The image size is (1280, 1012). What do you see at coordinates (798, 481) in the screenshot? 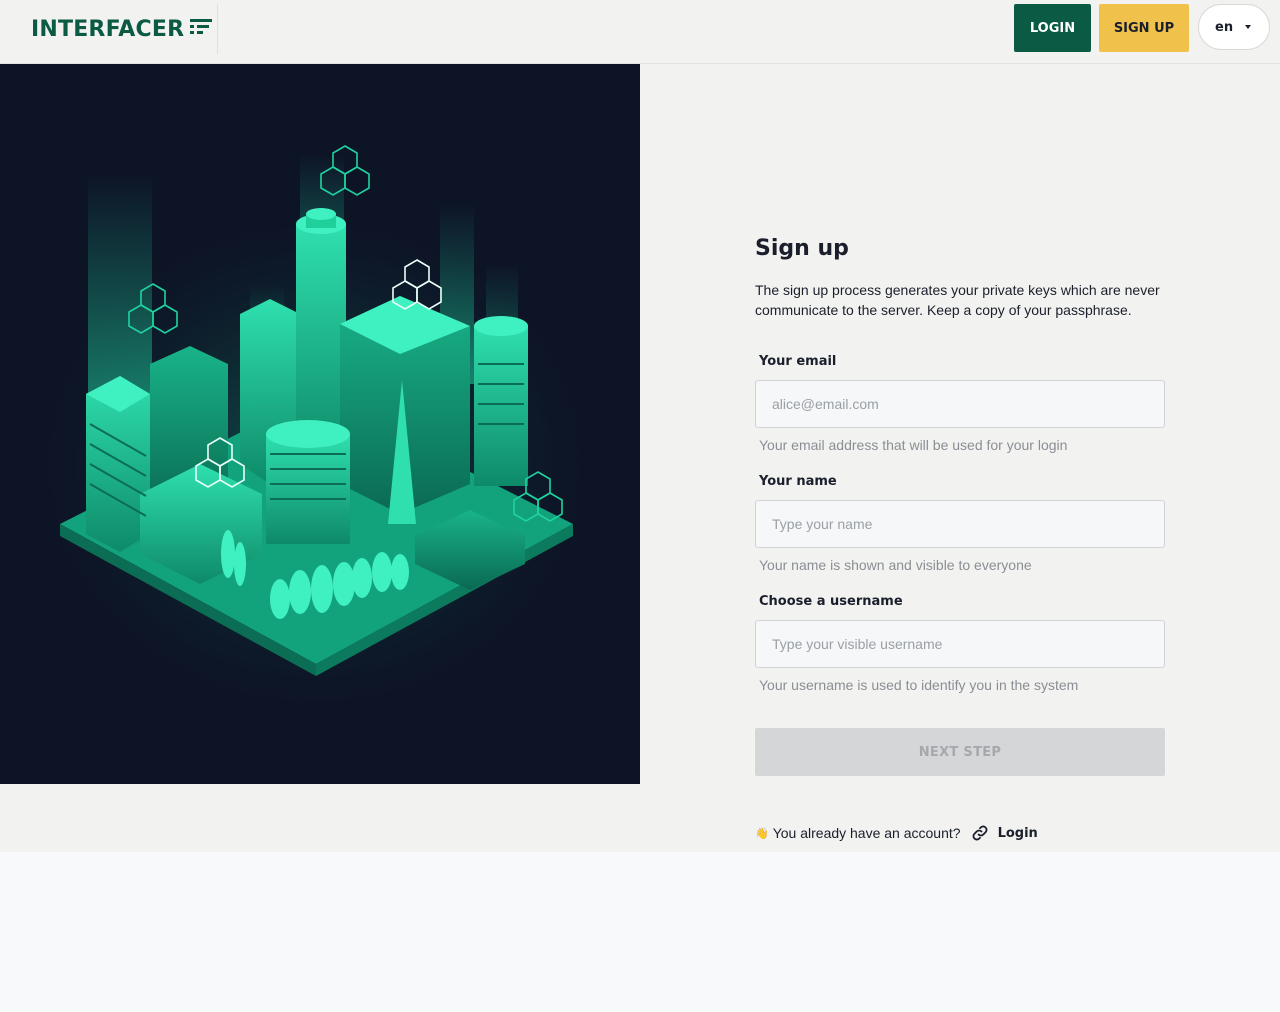
I see `name-label: Your name` at bounding box center [798, 481].